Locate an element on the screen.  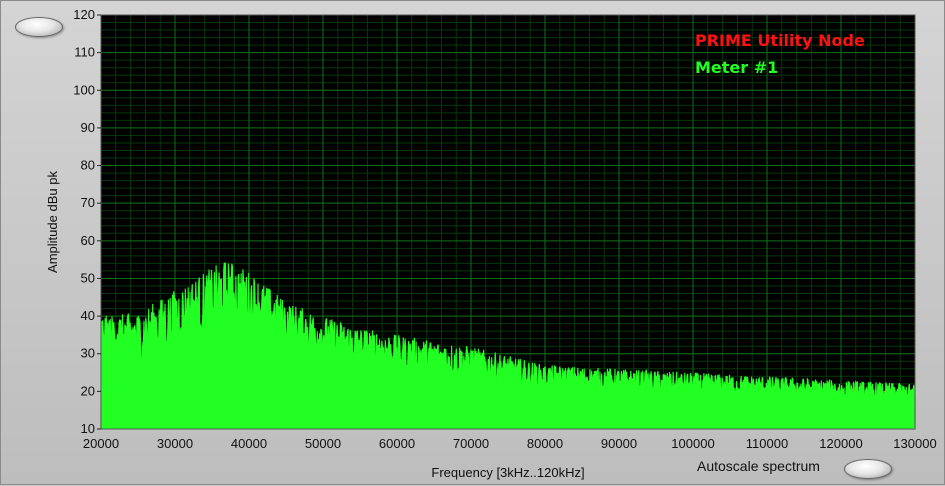
y-tick-label: 70 is located at coordinates (88, 202).